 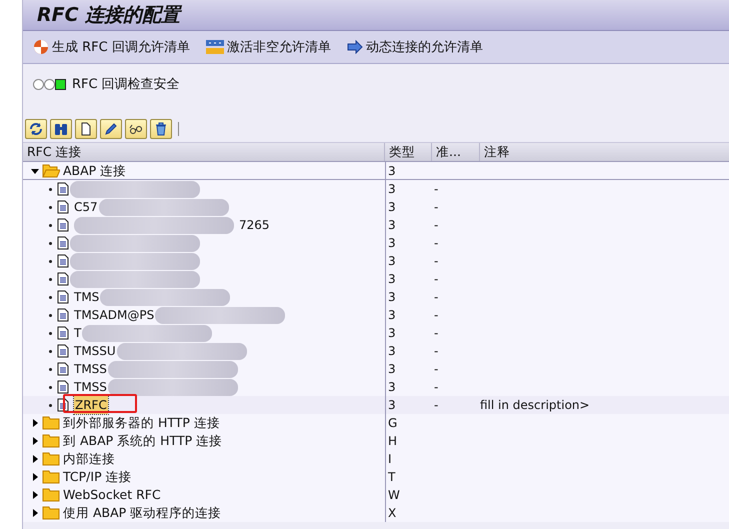 What do you see at coordinates (376, 351) in the screenshot?
I see `tree-row: TMSSU 3 -` at bounding box center [376, 351].